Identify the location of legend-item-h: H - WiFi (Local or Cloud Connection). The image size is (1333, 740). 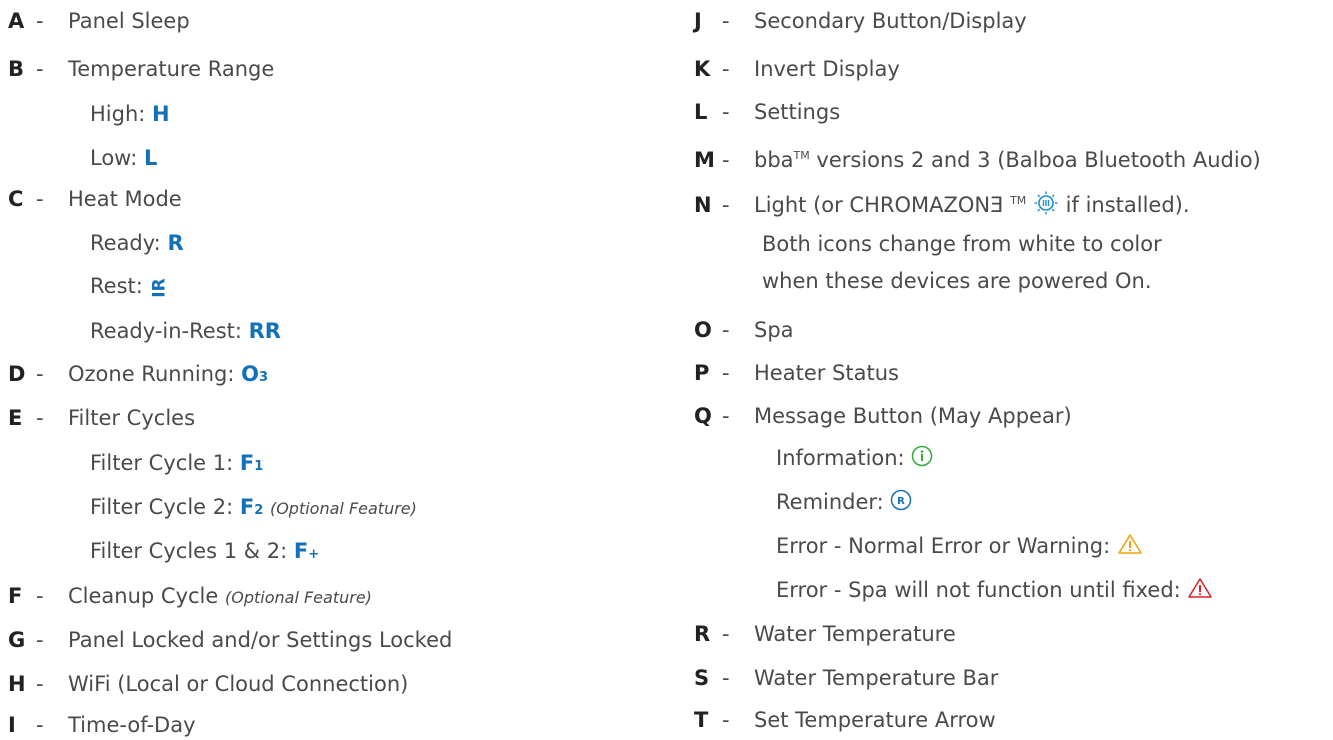
(208, 684).